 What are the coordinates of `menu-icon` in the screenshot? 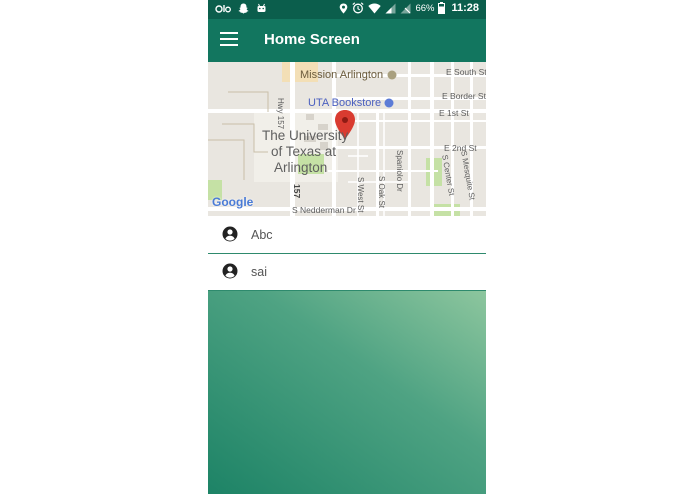 It's located at (229, 40).